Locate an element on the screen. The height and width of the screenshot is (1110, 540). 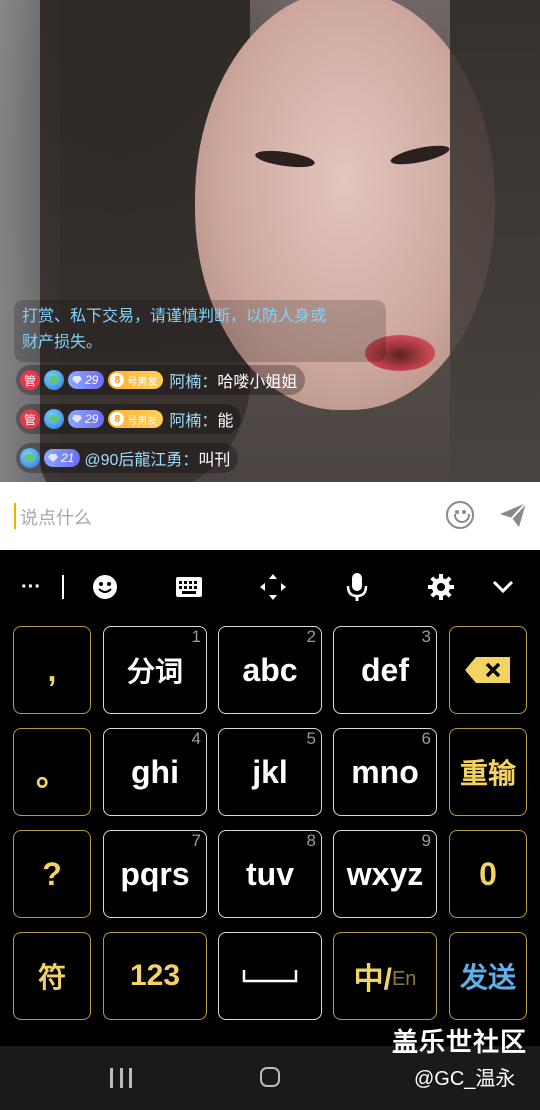
system-notice: 打赏、私下交易，请谨慎判断，以防人身或 财产损失。 is located at coordinates (200, 331).